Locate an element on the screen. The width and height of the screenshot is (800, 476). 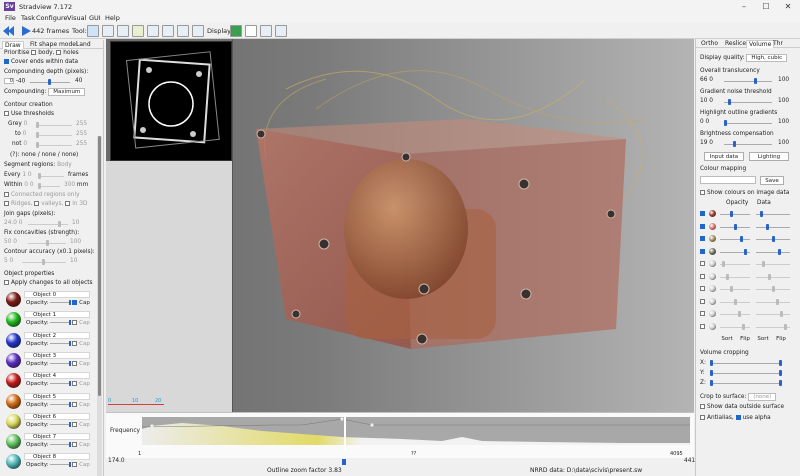
within-slider is located at coordinates (49, 186).